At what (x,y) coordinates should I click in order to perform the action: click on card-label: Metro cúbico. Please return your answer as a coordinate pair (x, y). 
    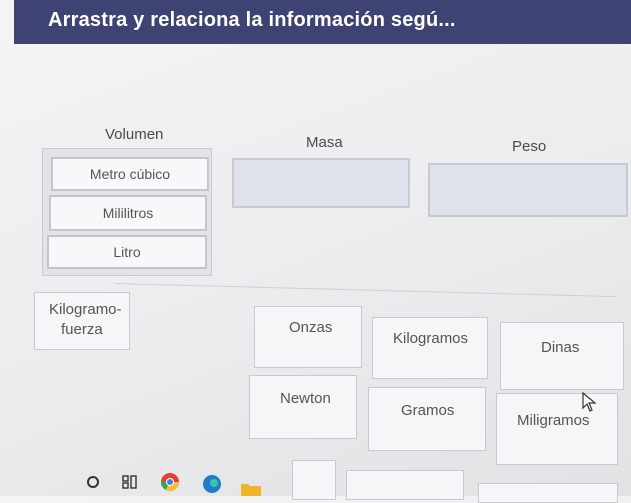
    Looking at the image, I should click on (130, 174).